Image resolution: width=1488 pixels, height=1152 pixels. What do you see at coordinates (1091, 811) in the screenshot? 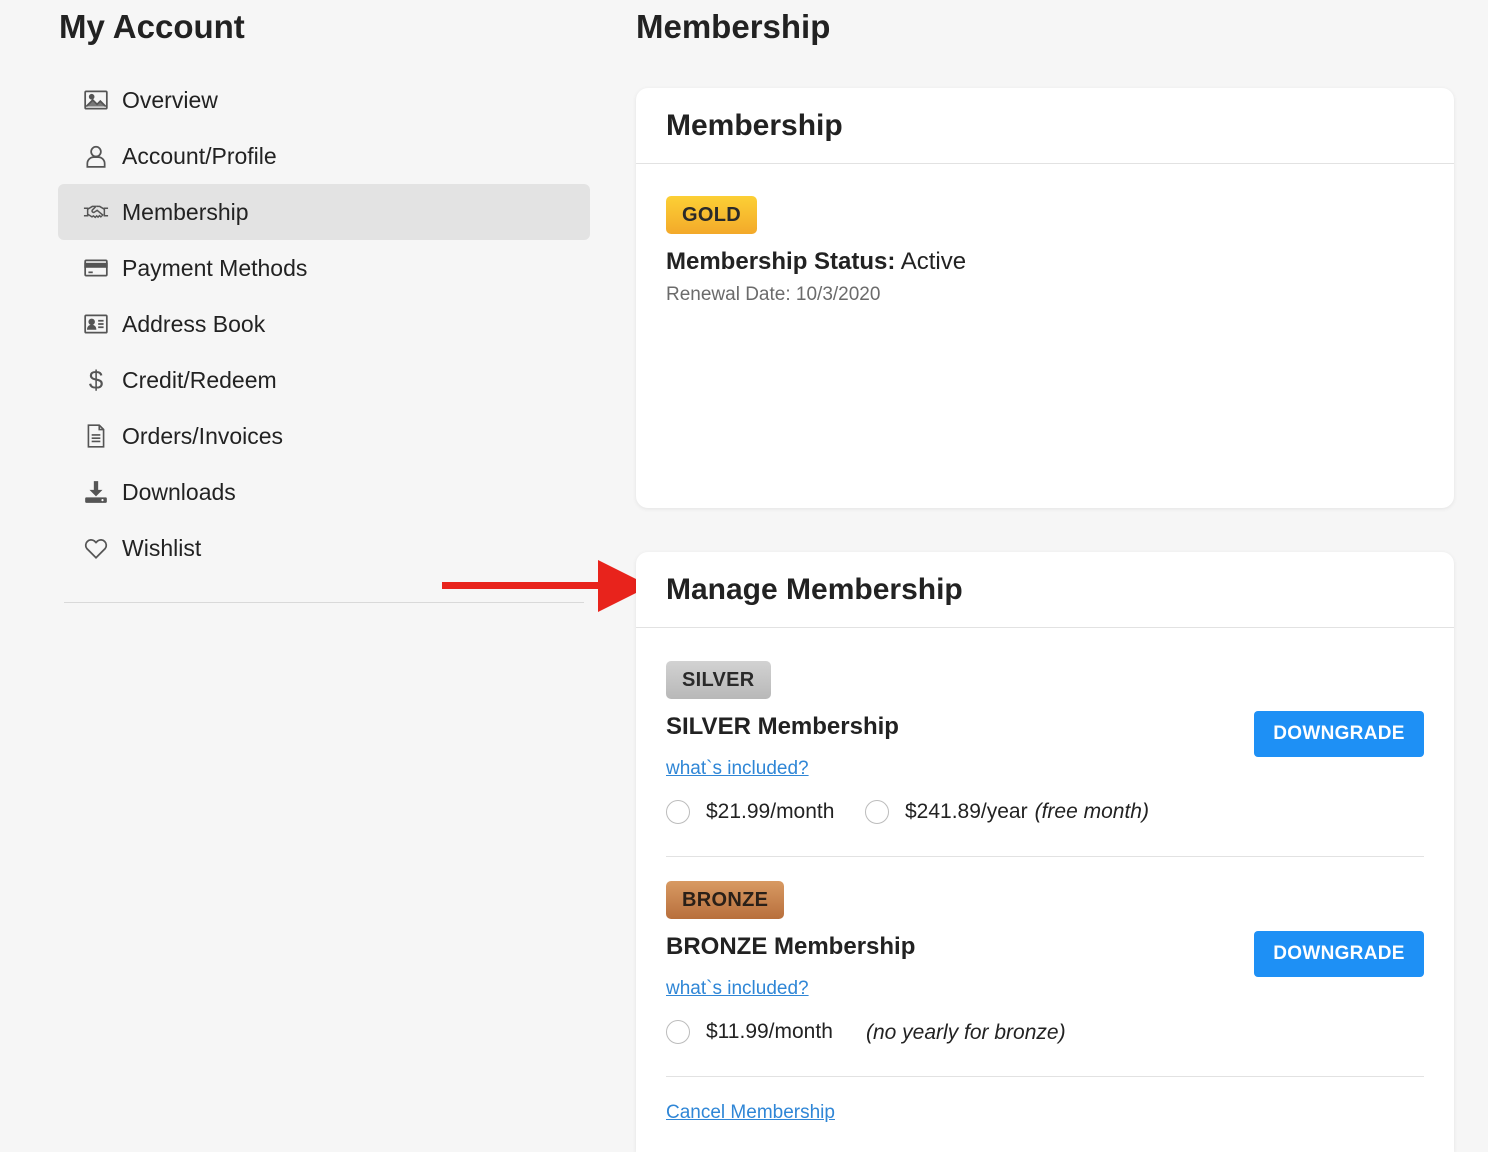
I see `silver-yearly-note: (free month)` at bounding box center [1091, 811].